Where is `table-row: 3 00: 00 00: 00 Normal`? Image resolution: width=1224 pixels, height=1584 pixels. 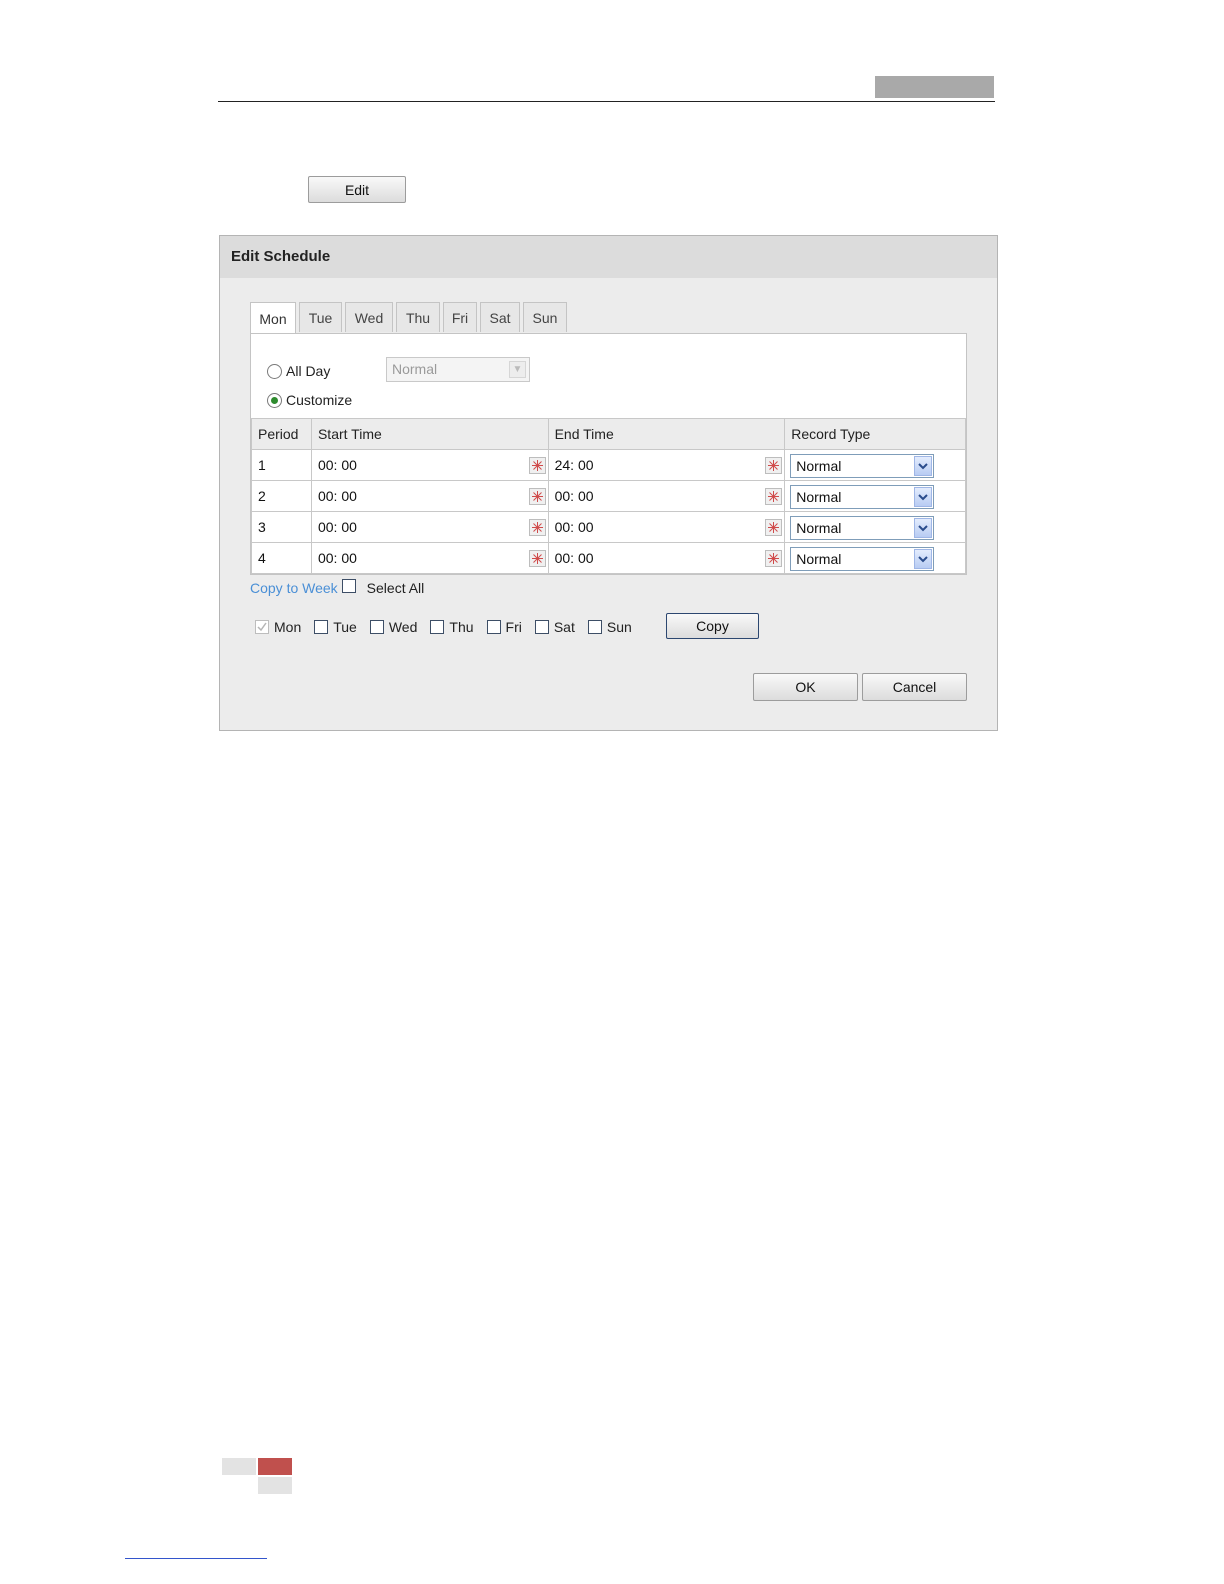 table-row: 3 00: 00 00: 00 Normal is located at coordinates (608, 527).